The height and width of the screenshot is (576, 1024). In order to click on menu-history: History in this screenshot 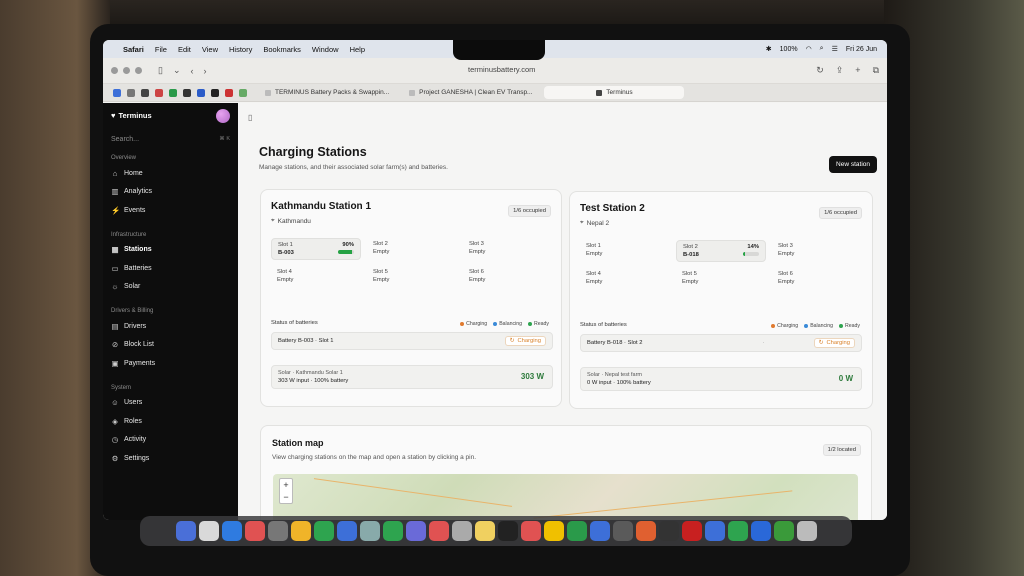, I will do `click(240, 49)`.